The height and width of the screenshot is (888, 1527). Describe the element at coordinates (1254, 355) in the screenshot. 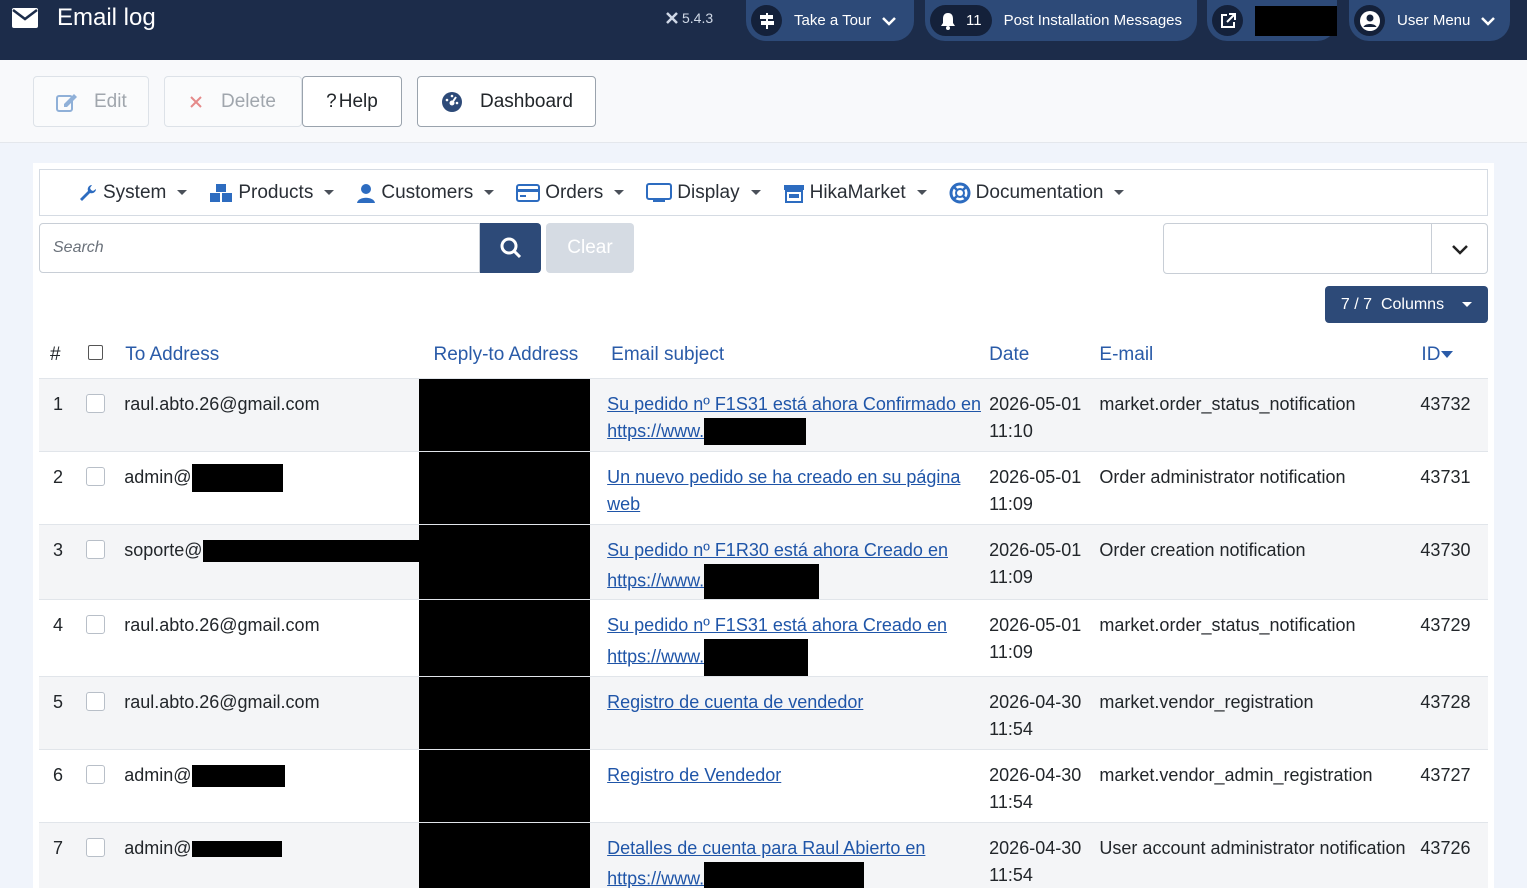

I see `header-email: E-mail` at that location.